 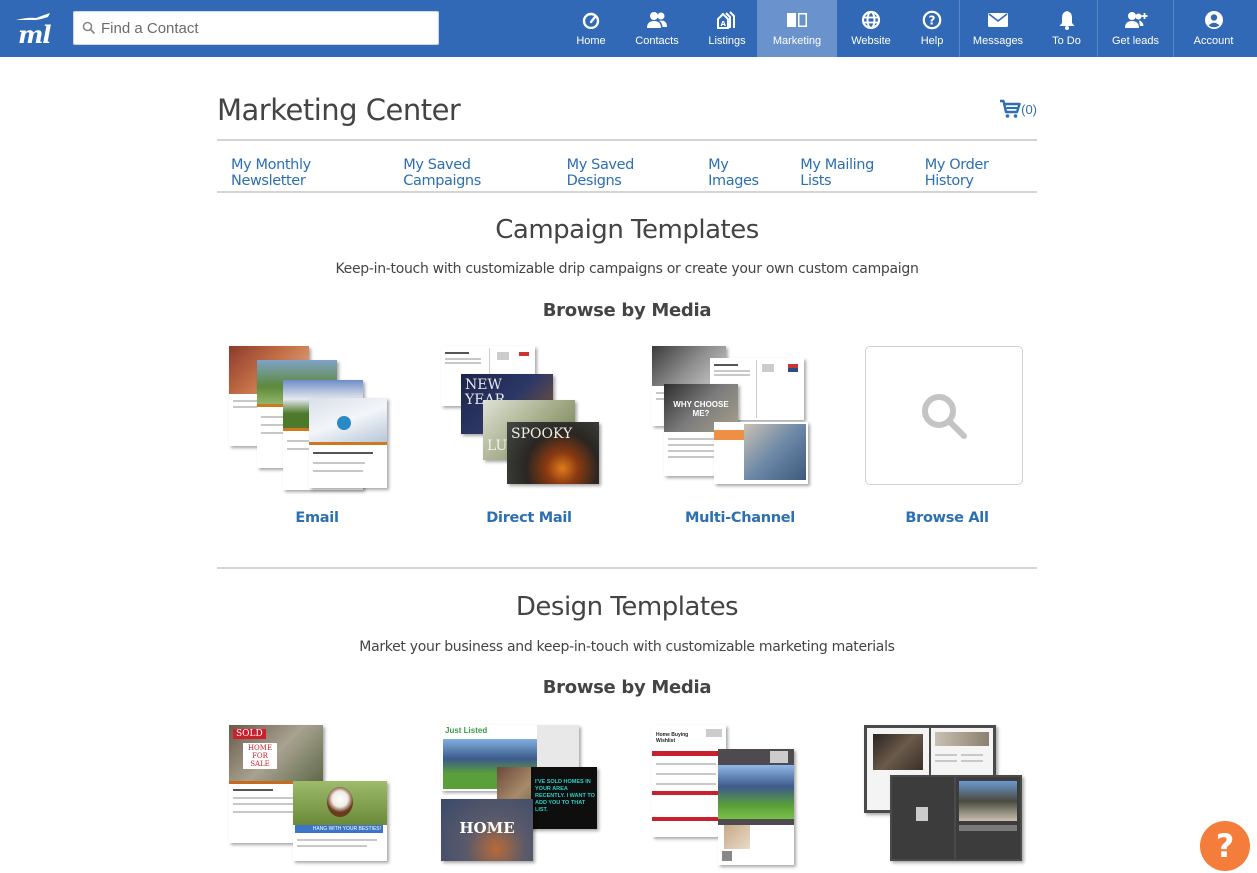 I want to click on nav-item-account: Account, so click(x=1213, y=28).